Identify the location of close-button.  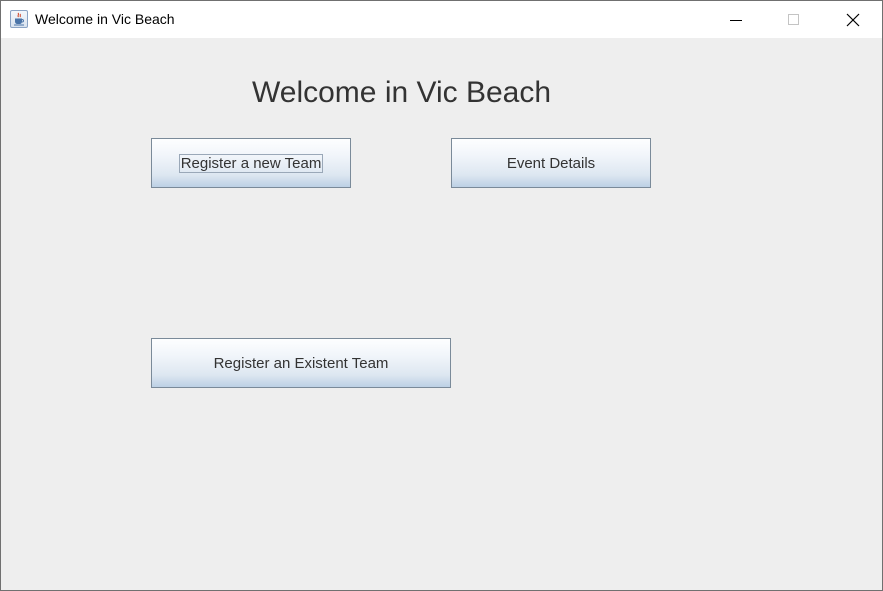
(853, 19).